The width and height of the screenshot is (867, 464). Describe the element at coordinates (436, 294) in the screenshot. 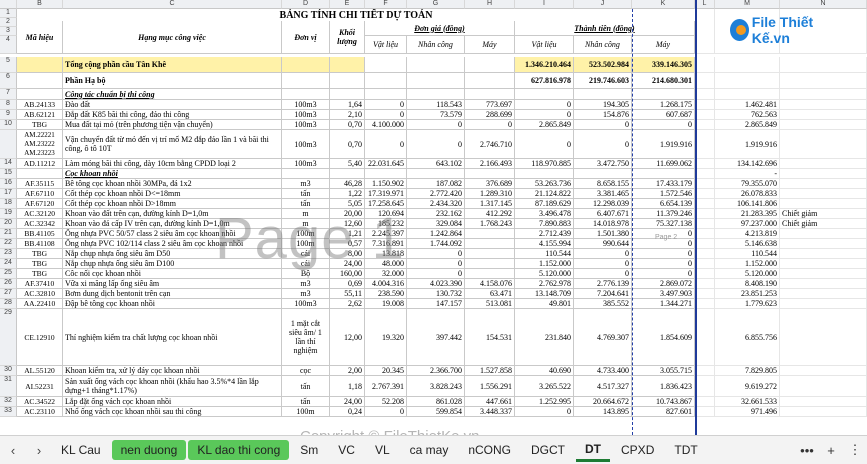

I see `cell-price-labor: 130.732` at that location.